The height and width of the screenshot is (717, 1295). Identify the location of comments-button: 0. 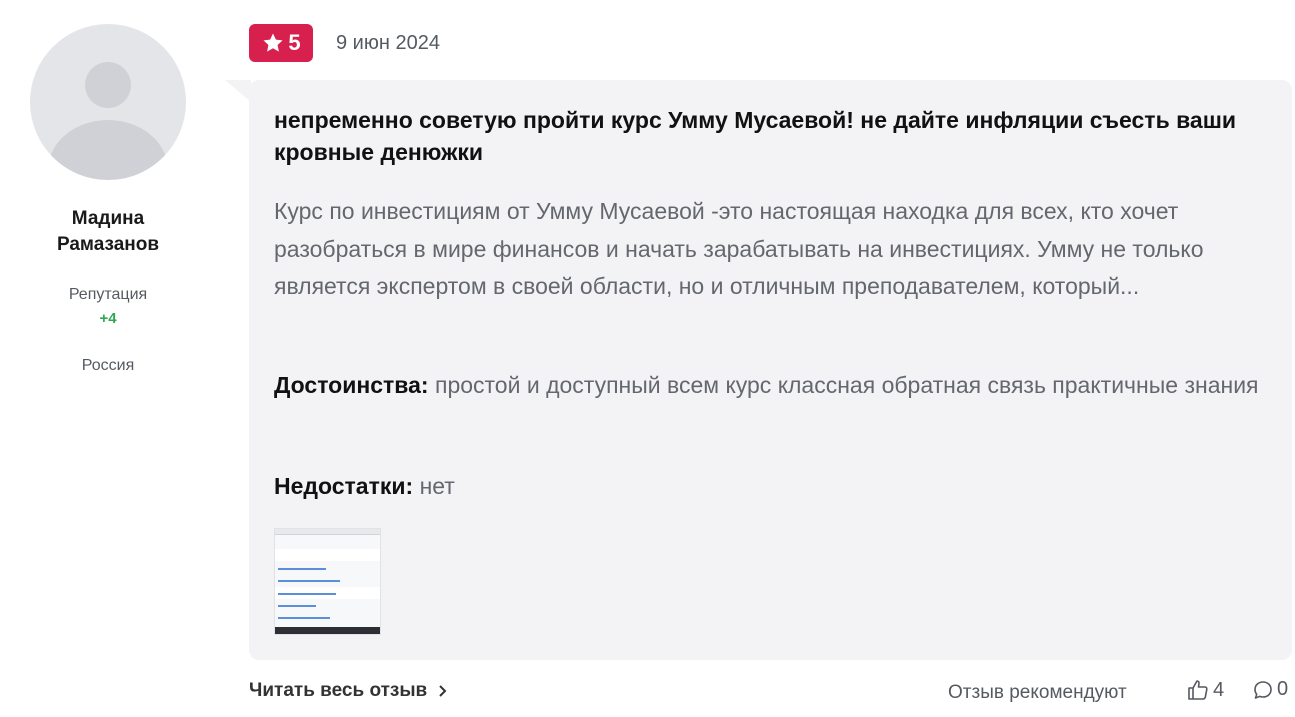
(1270, 689).